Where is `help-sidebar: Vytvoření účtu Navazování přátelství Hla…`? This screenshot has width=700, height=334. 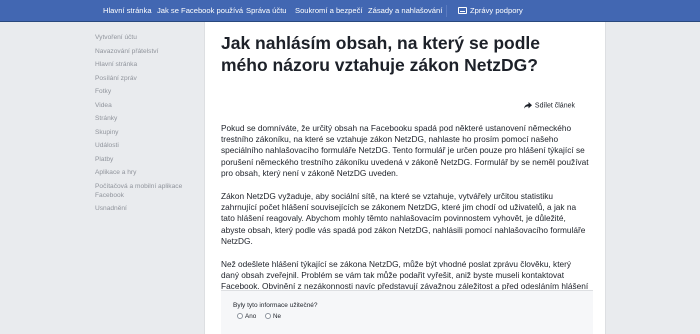 help-sidebar: Vytvoření účtu Navazování přátelství Hla… is located at coordinates (145, 125).